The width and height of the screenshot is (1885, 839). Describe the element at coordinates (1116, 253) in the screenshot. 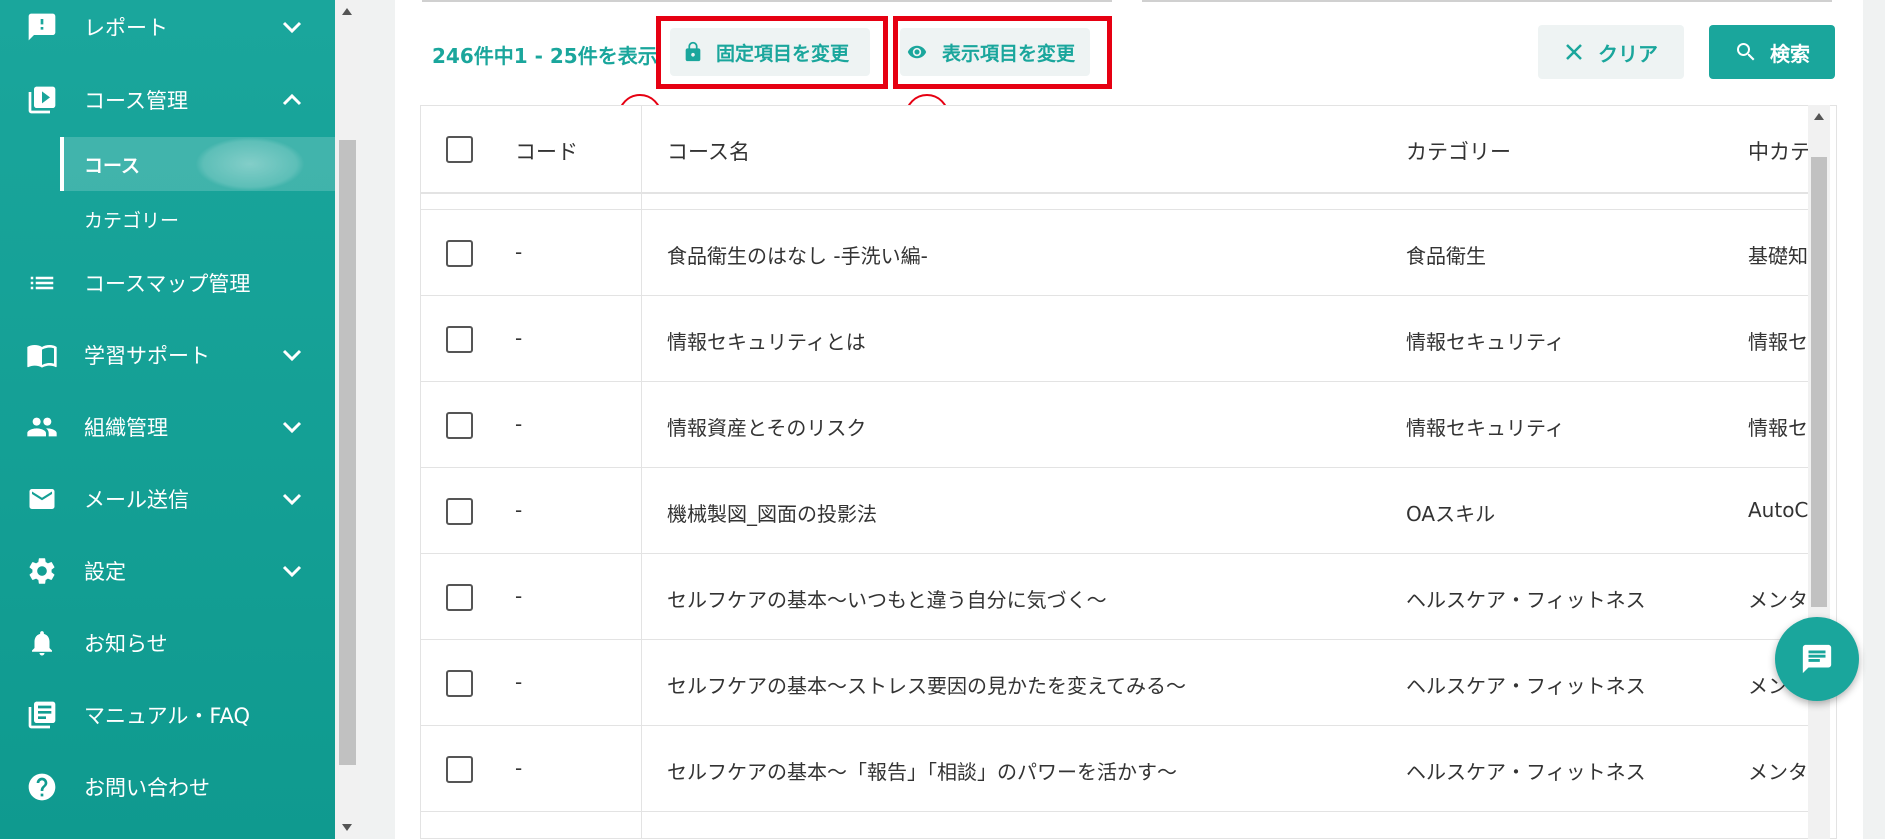

I see `table-row: - 食品衛生のはなし -手洗い編- 食品衛生 基礎知` at that location.